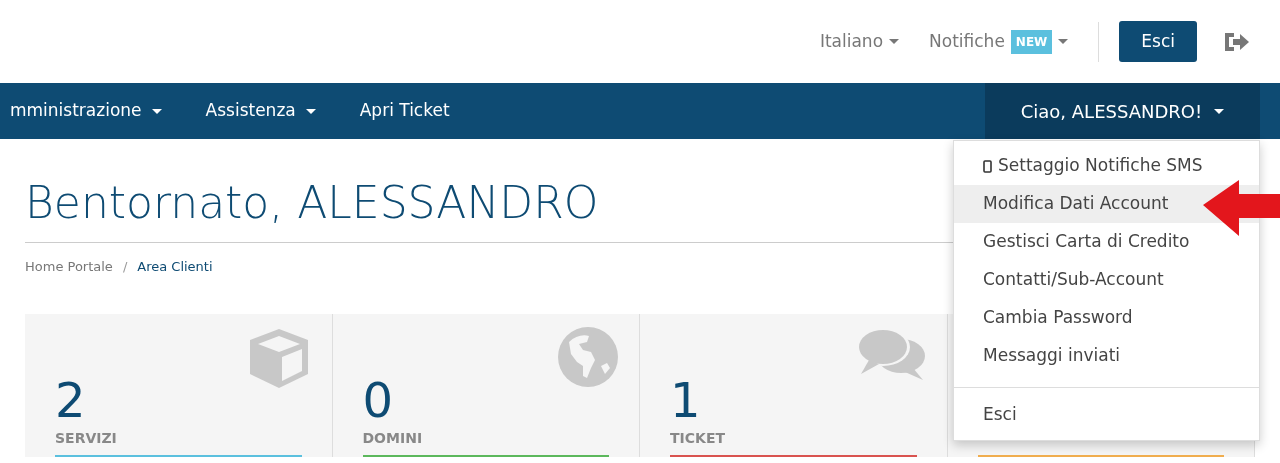 This screenshot has height=463, width=1280. What do you see at coordinates (987, 166) in the screenshot?
I see `phone-icon` at bounding box center [987, 166].